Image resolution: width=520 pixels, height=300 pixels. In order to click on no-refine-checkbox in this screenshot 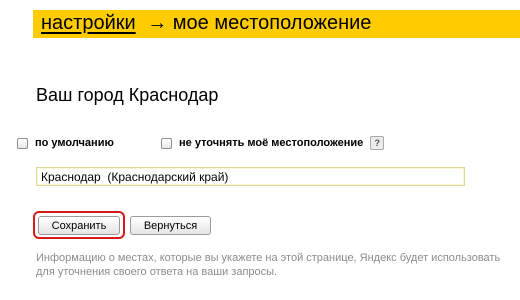, I will do `click(166, 143)`.